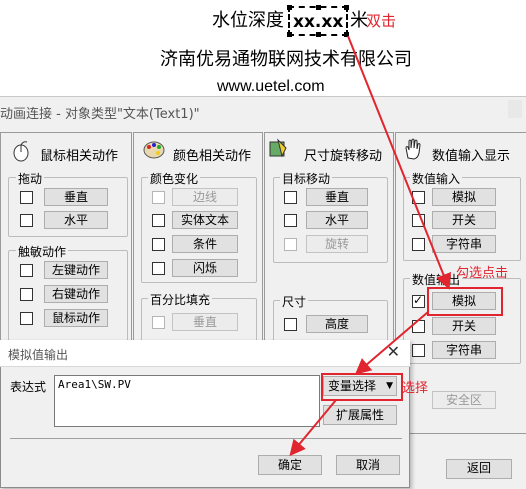 The image size is (526, 489). Describe the element at coordinates (391, 343) in the screenshot. I see `arrow-to-variable` at that location.